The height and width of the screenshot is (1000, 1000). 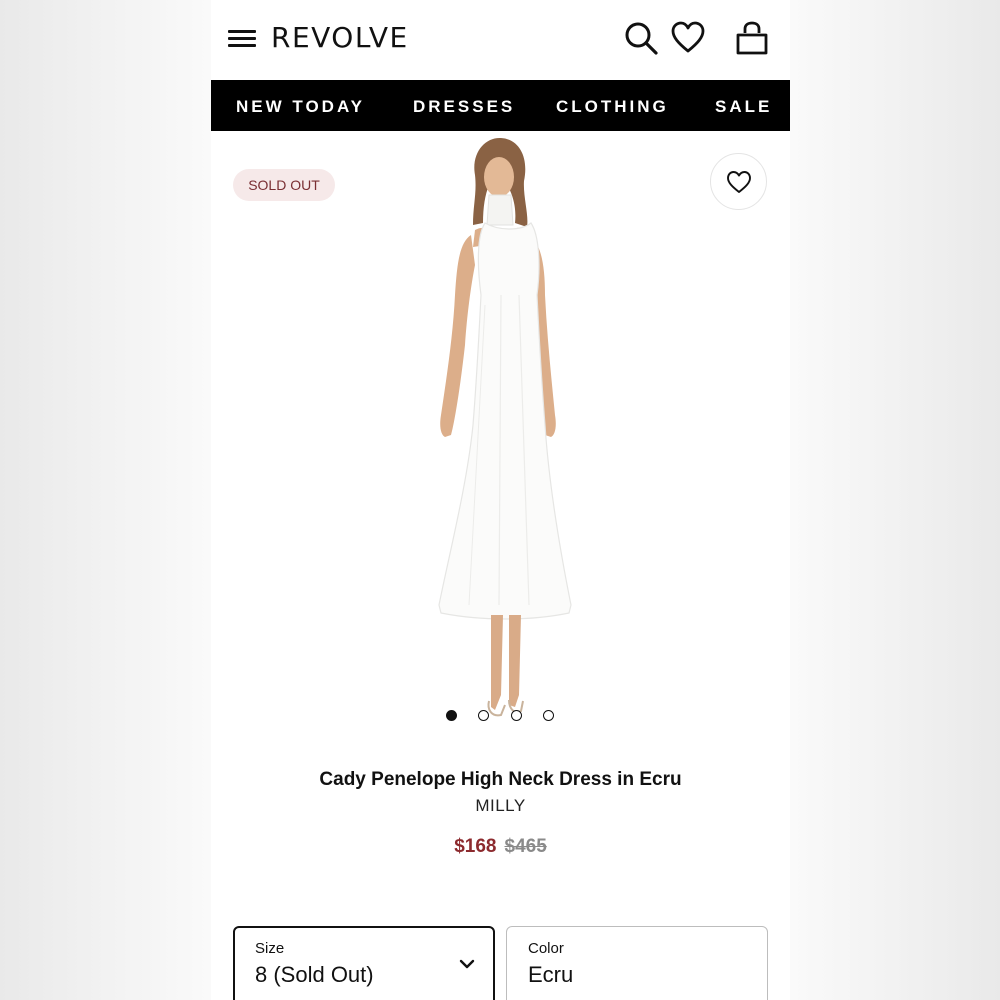 What do you see at coordinates (340, 37) in the screenshot?
I see `store-logo: REVOLVE` at bounding box center [340, 37].